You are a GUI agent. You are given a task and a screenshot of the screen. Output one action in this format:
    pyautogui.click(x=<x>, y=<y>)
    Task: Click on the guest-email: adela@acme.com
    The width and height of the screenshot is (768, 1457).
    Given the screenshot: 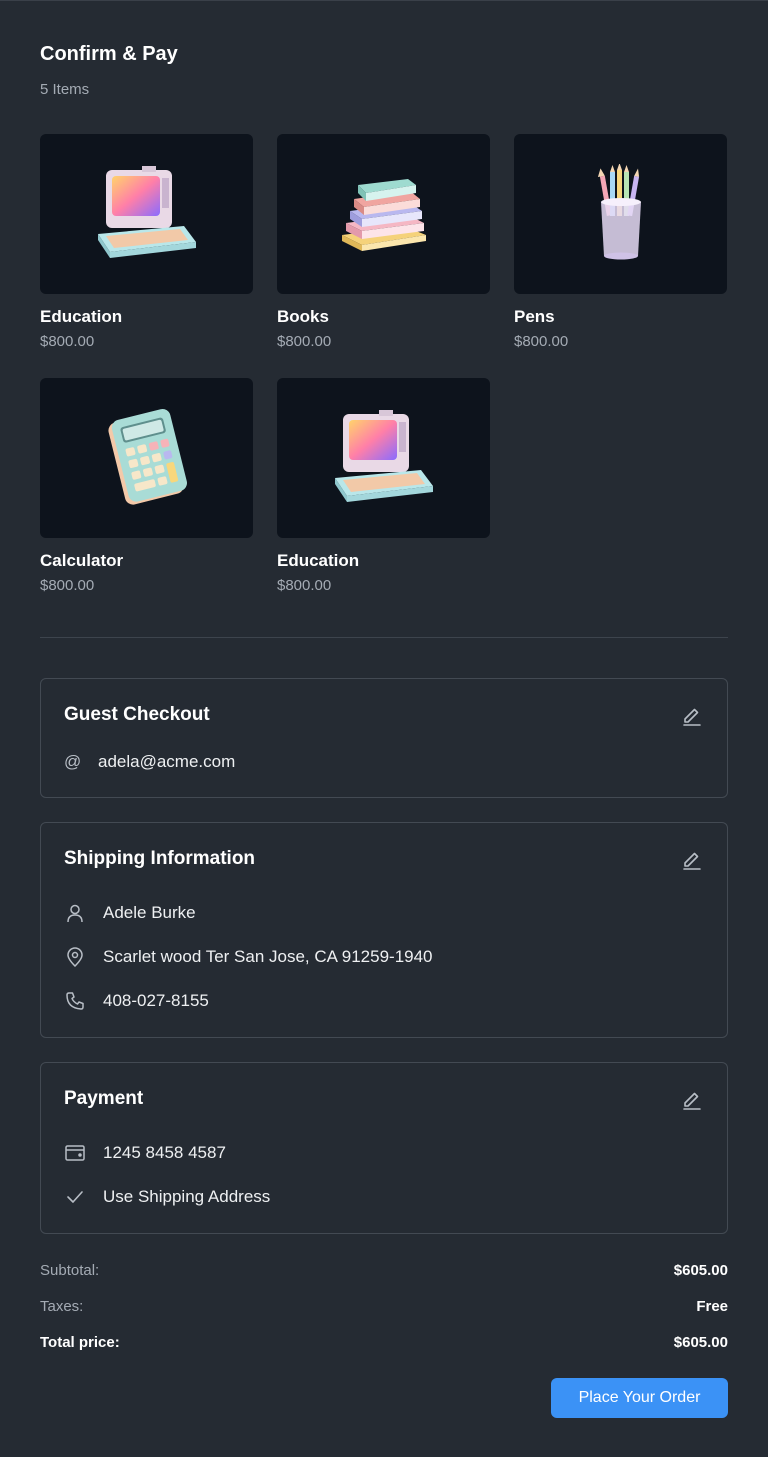 What is the action you would take?
    pyautogui.click(x=167, y=761)
    